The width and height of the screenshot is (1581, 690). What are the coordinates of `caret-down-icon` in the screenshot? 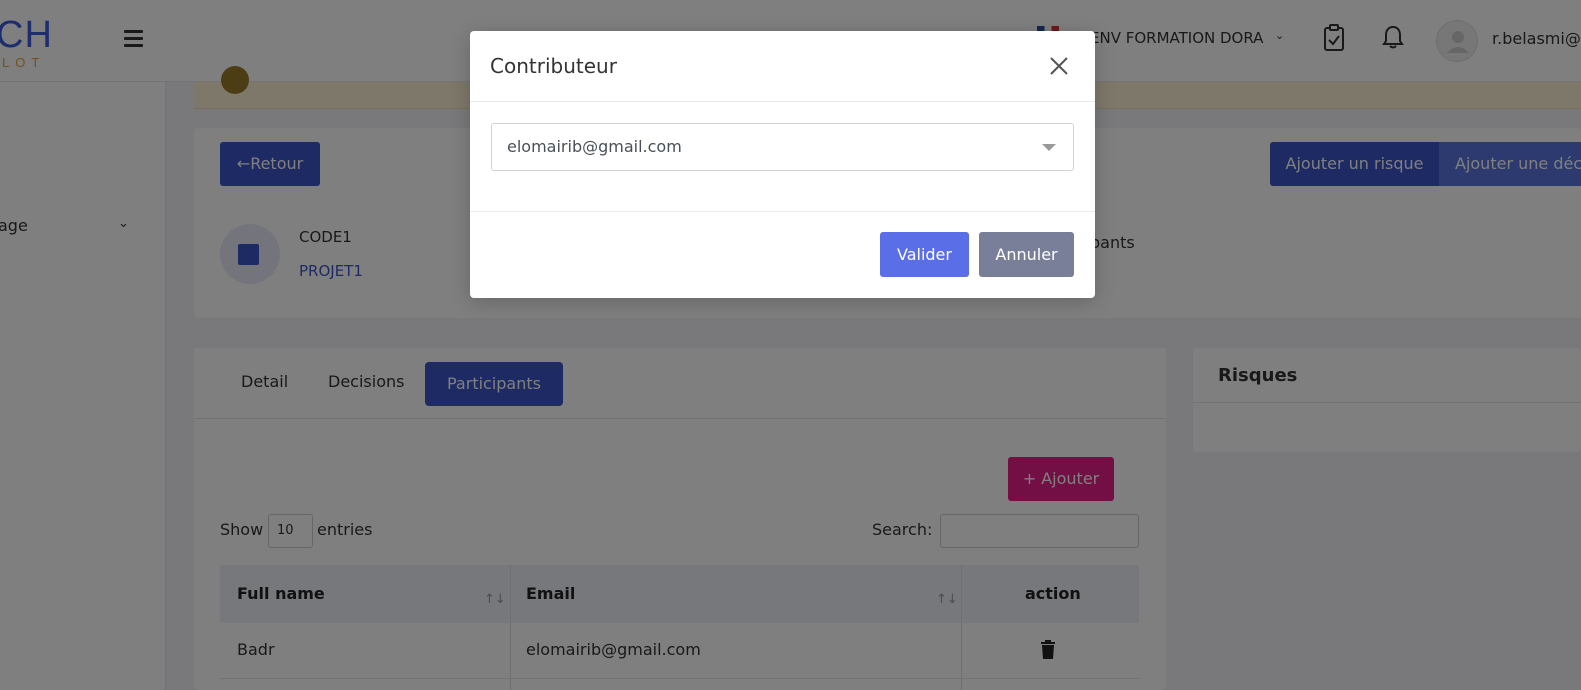 It's located at (1049, 147).